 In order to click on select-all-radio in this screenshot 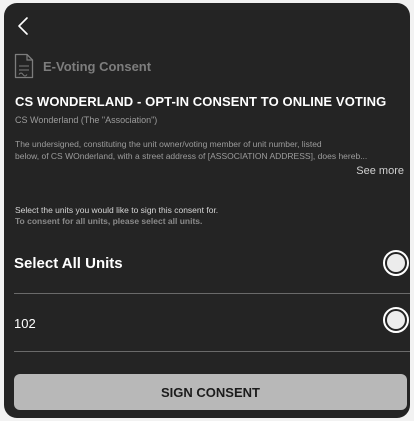, I will do `click(396, 263)`.